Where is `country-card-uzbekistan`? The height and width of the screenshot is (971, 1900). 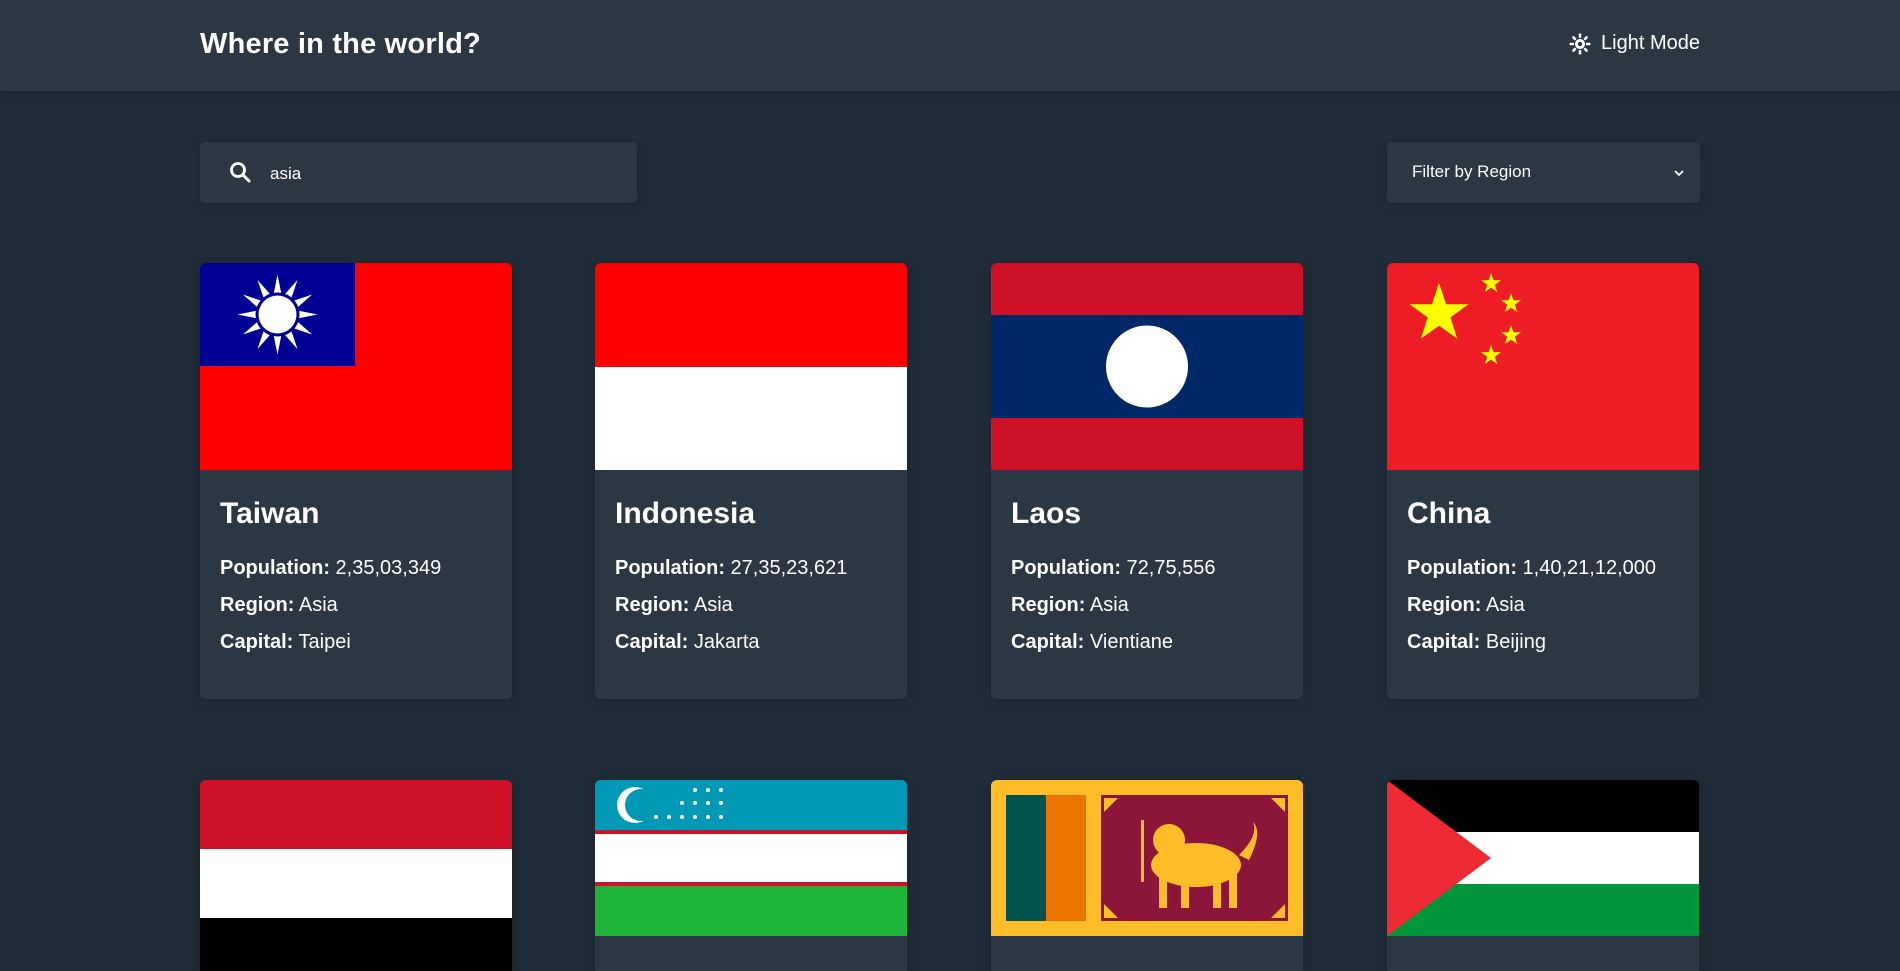 country-card-uzbekistan is located at coordinates (751, 875).